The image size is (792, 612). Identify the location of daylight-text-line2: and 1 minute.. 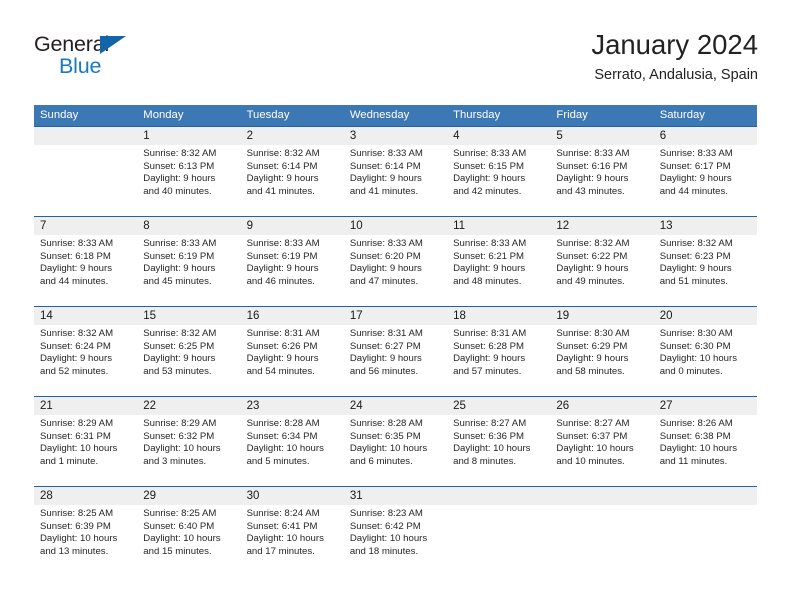
(69, 461).